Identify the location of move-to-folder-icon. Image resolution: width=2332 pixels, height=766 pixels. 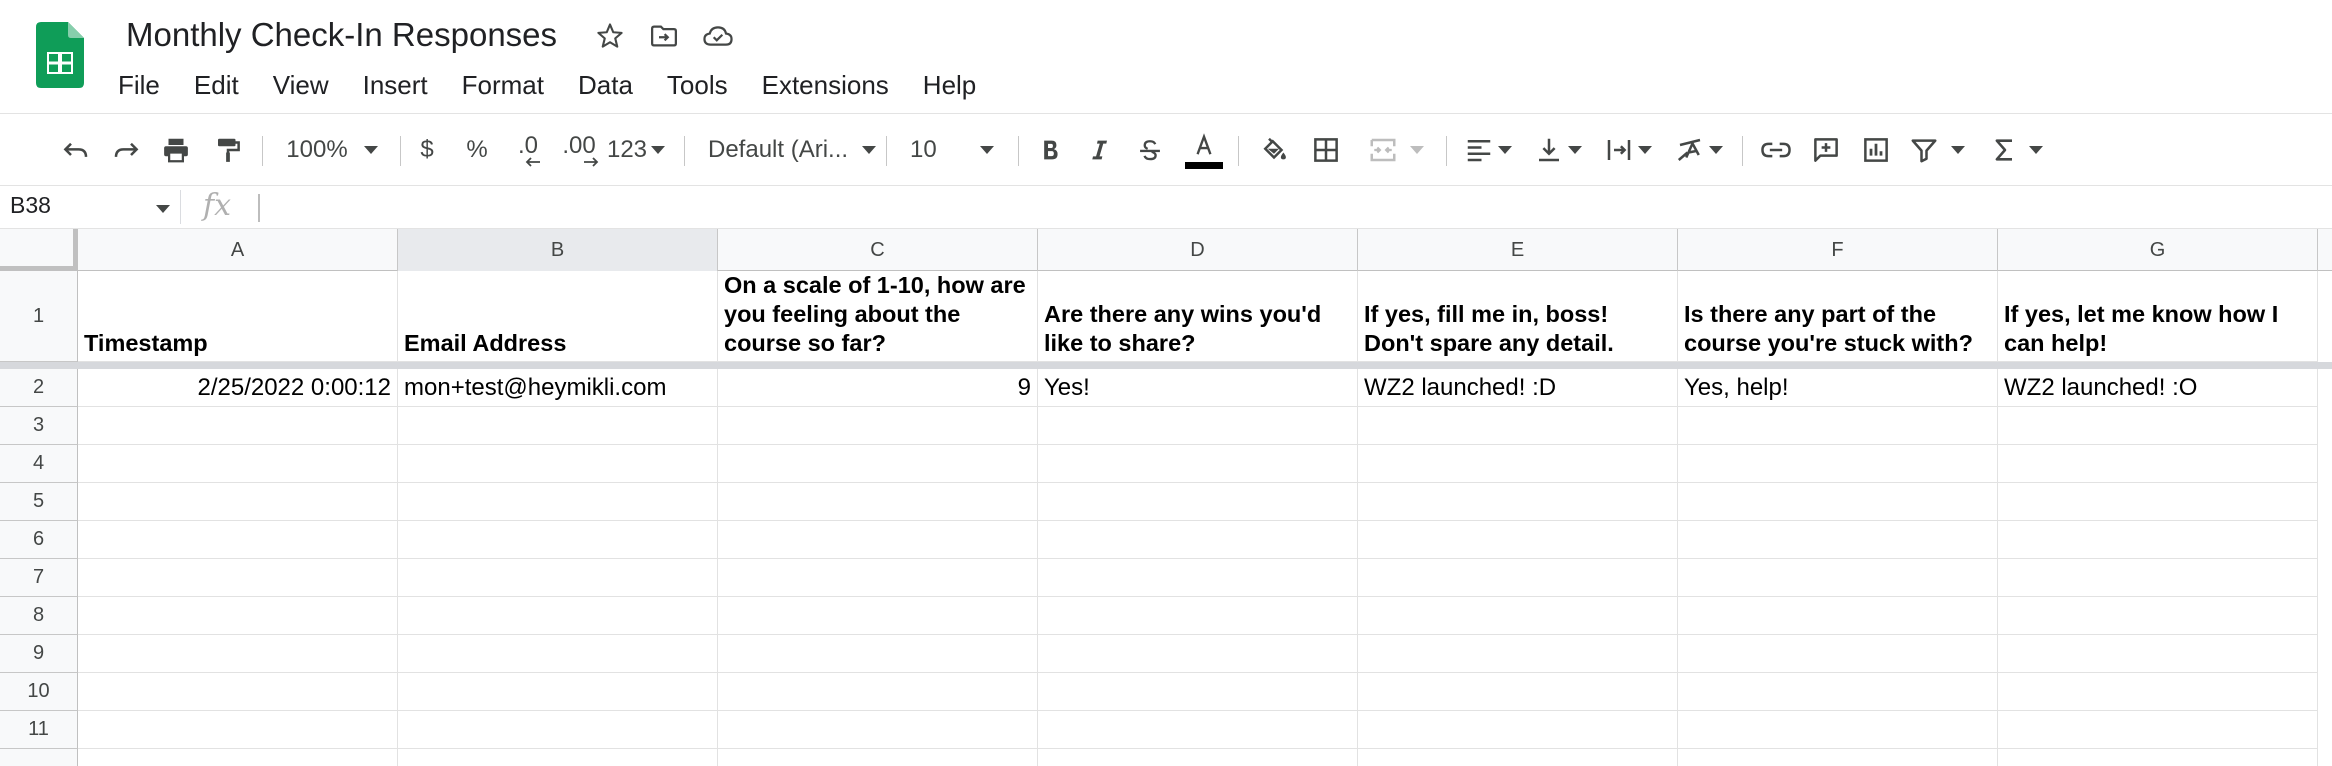
(664, 36).